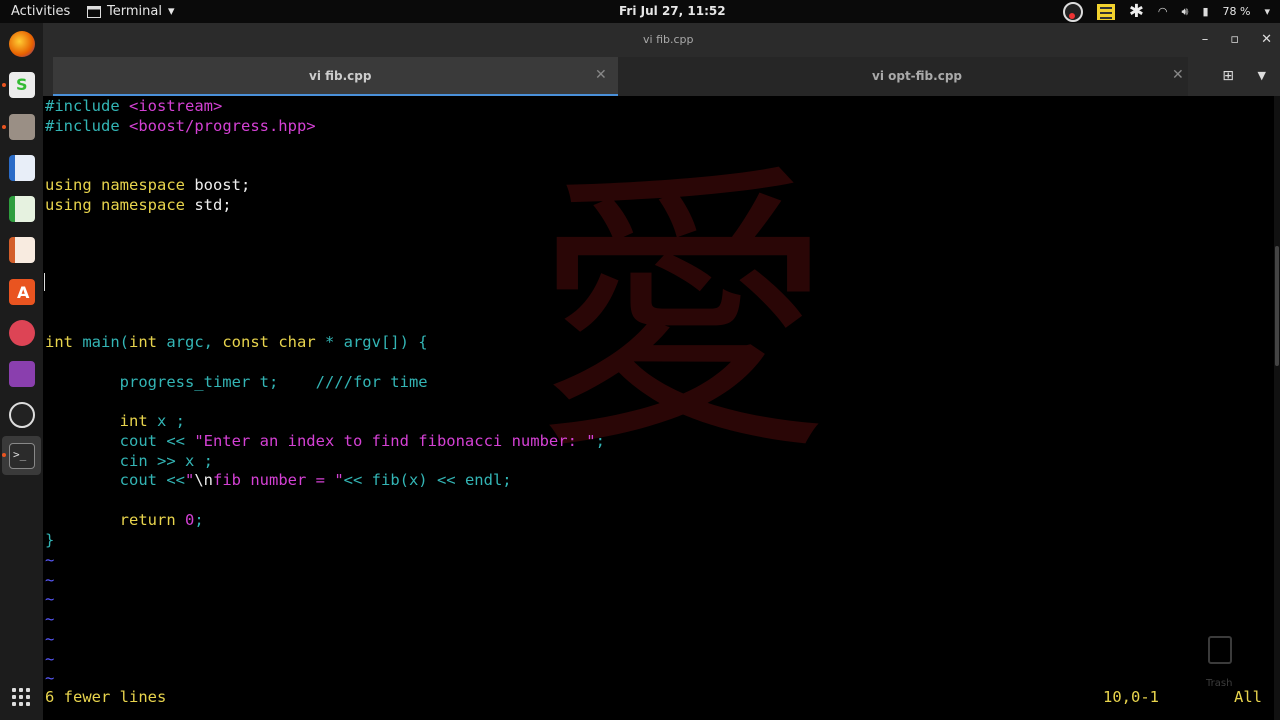  Describe the element at coordinates (170, 421) in the screenshot. I see `code-token: x ;` at that location.